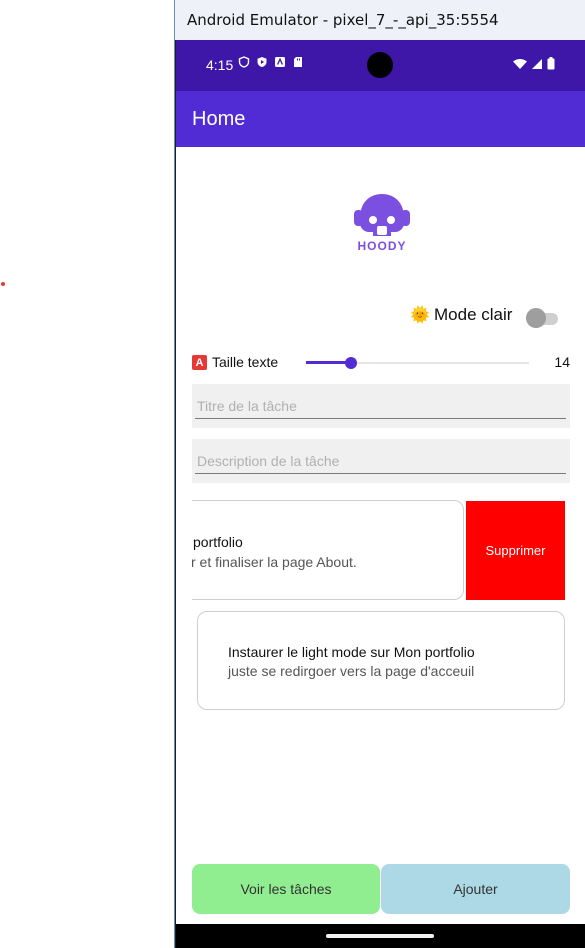 The width and height of the screenshot is (585, 948). Describe the element at coordinates (220, 65) in the screenshot. I see `status-time: 4:15` at that location.